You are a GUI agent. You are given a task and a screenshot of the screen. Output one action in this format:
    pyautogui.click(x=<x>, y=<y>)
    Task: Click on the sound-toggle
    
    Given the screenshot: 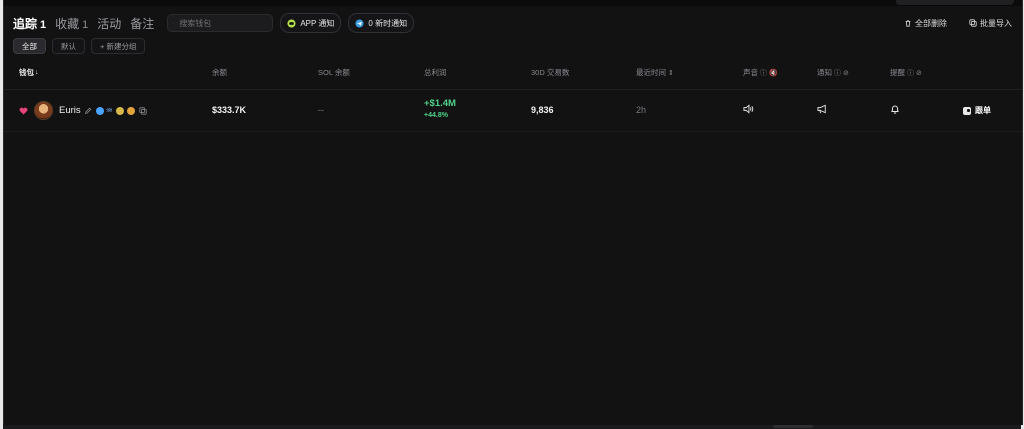 What is the action you would take?
    pyautogui.click(x=748, y=109)
    